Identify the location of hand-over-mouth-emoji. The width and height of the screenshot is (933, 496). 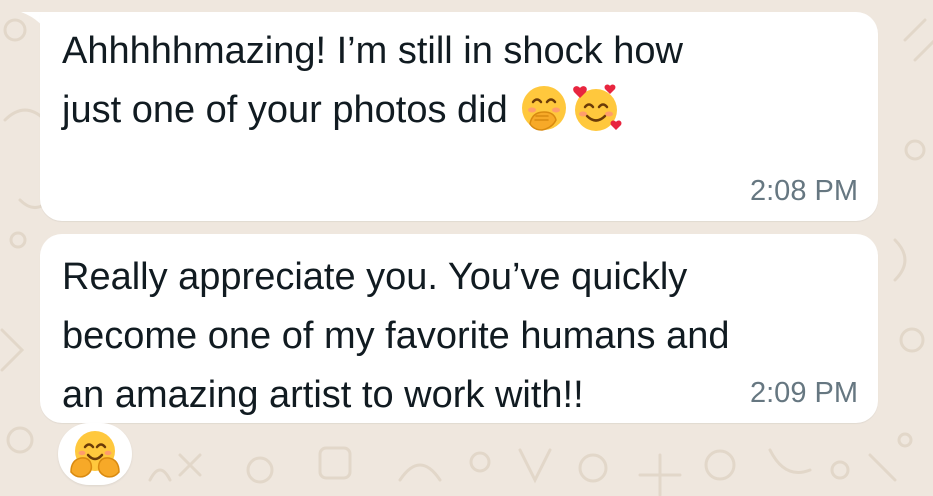
(544, 108).